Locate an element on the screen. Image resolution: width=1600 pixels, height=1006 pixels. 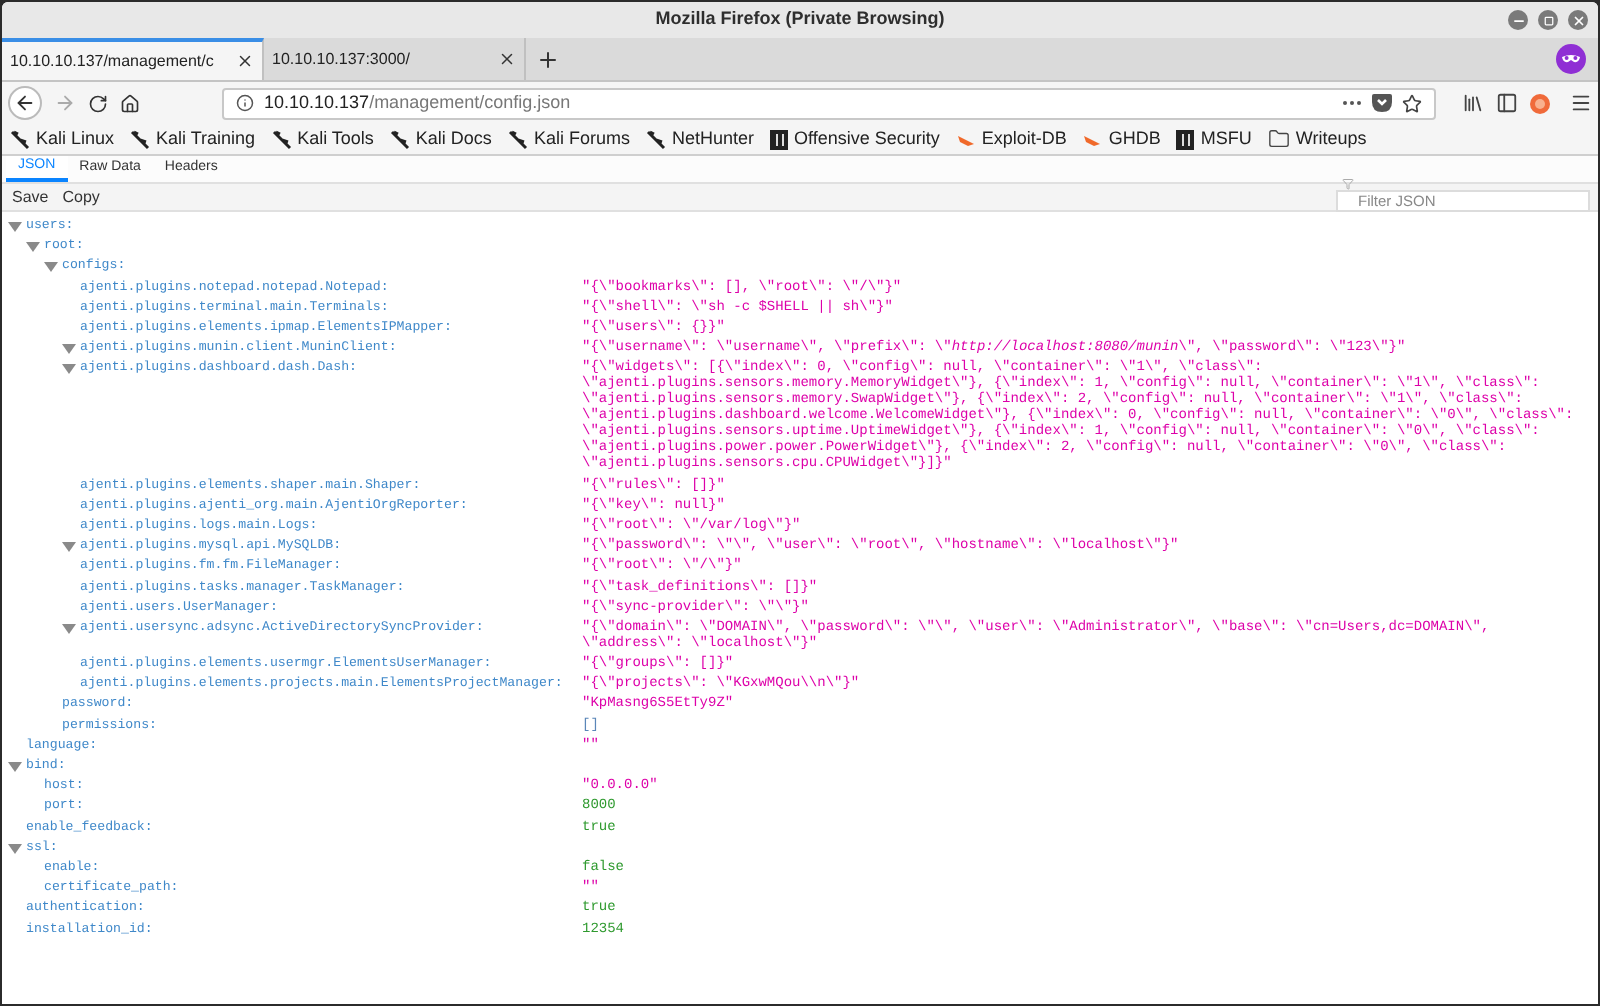
browser-tab: 10.10.10.137/management/c is located at coordinates (133, 59).